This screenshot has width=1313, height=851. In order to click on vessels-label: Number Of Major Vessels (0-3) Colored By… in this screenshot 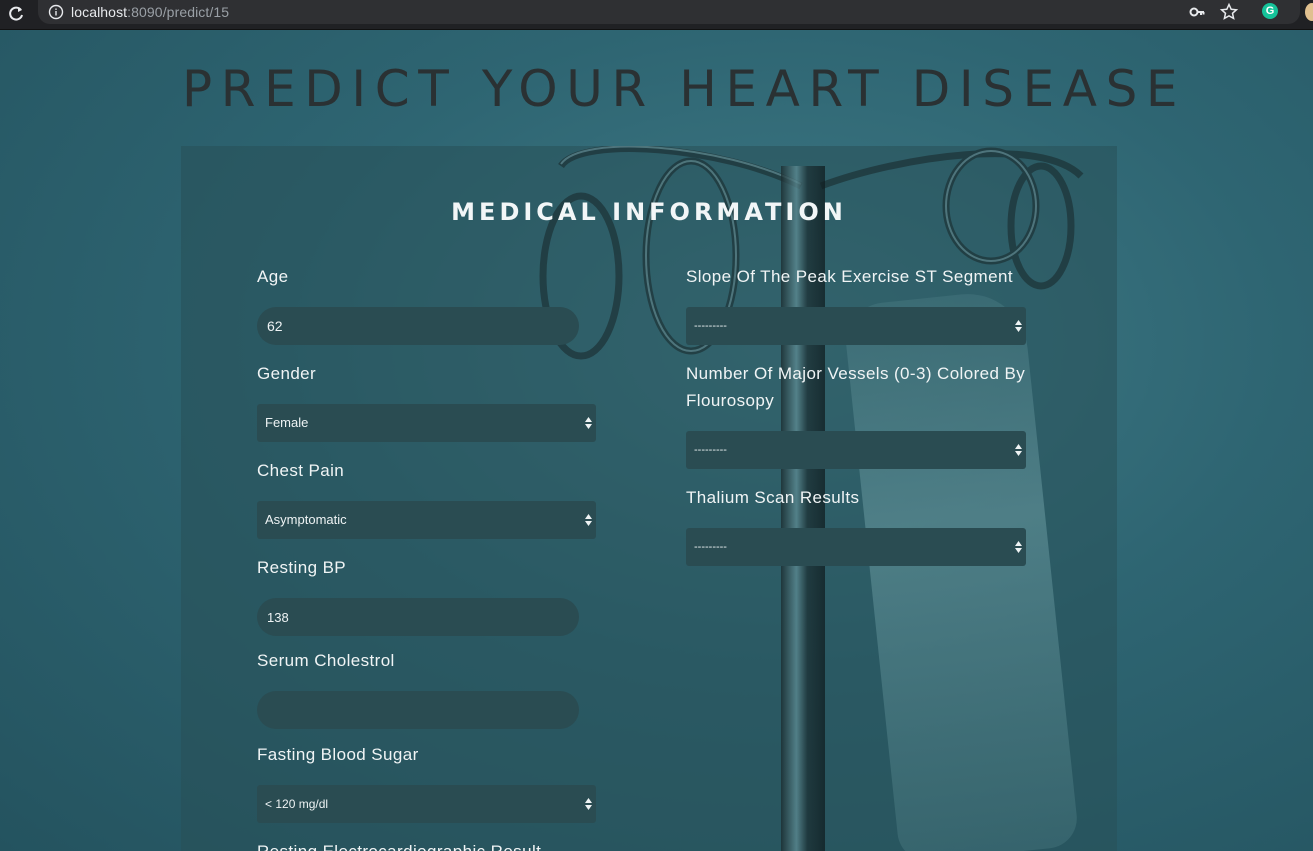, I will do `click(856, 387)`.